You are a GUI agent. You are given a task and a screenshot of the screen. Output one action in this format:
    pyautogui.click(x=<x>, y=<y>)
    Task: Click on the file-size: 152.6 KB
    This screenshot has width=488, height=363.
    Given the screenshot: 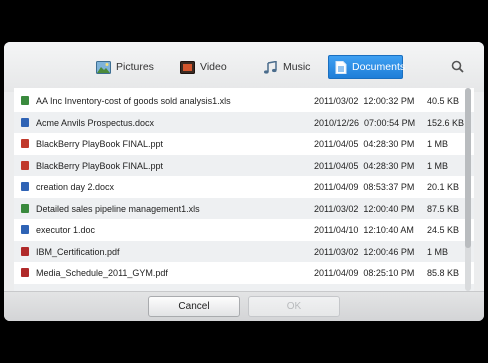 What is the action you would take?
    pyautogui.click(x=446, y=122)
    